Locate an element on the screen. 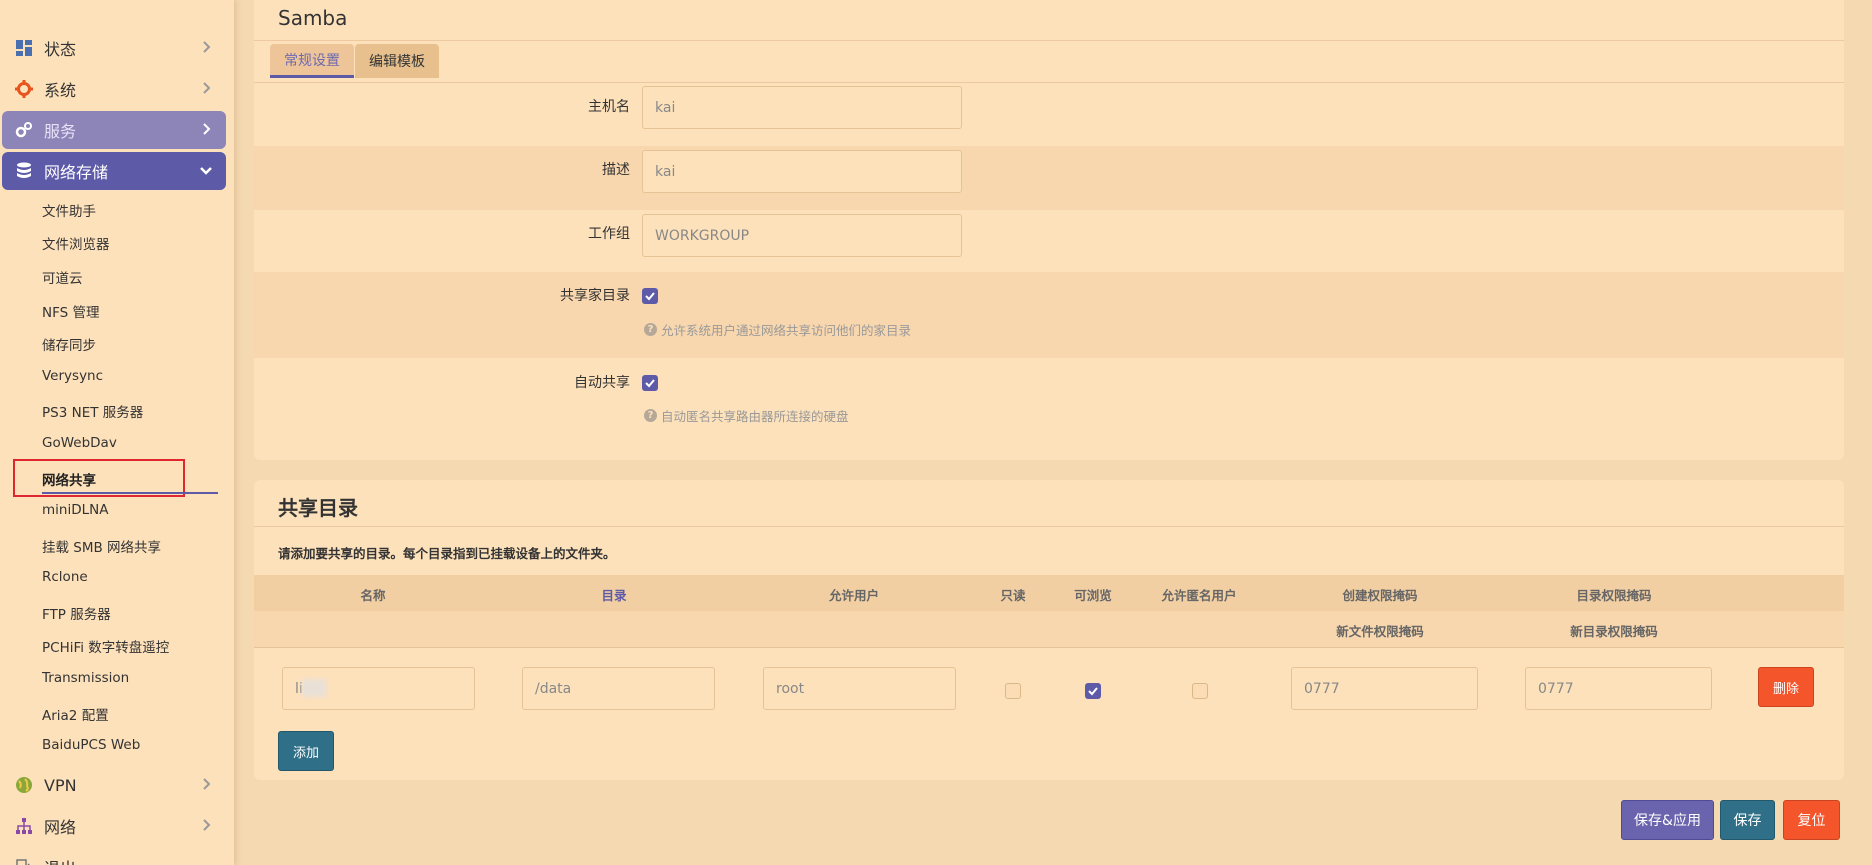  field-label: 共享家目录 is located at coordinates (595, 296).